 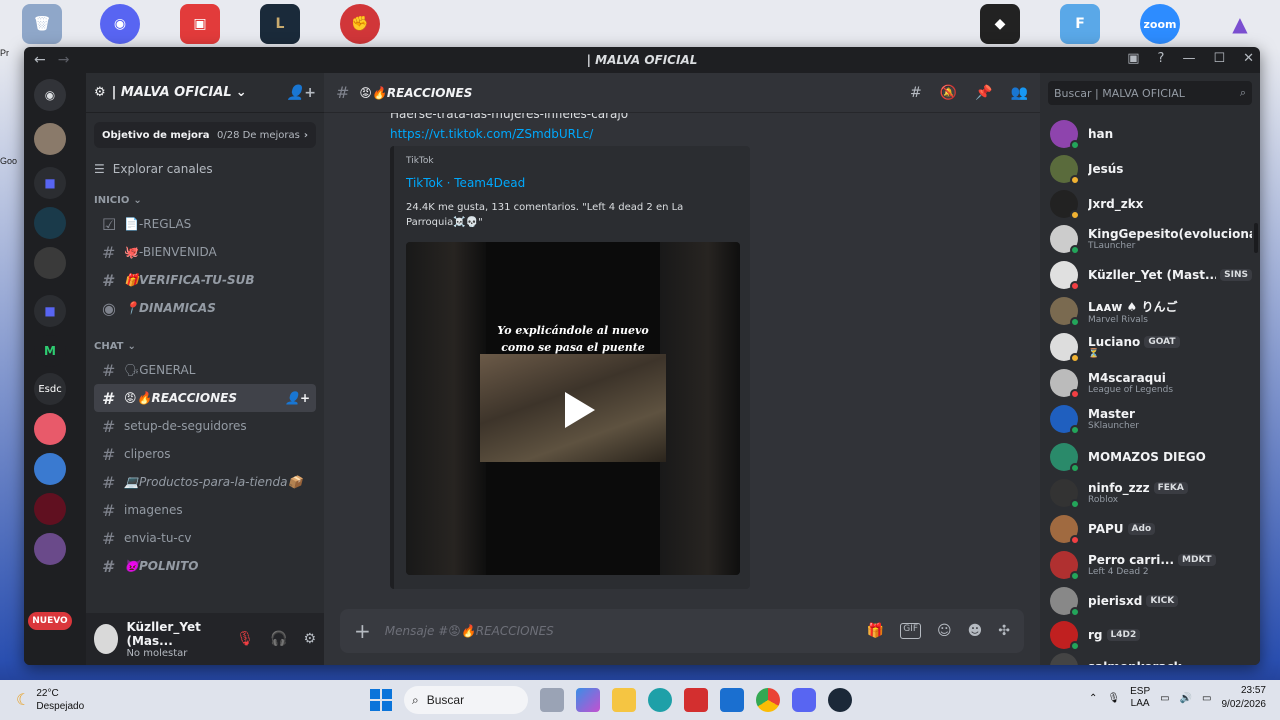 I want to click on zoom-desktop-icon: zoom, so click(x=1160, y=24).